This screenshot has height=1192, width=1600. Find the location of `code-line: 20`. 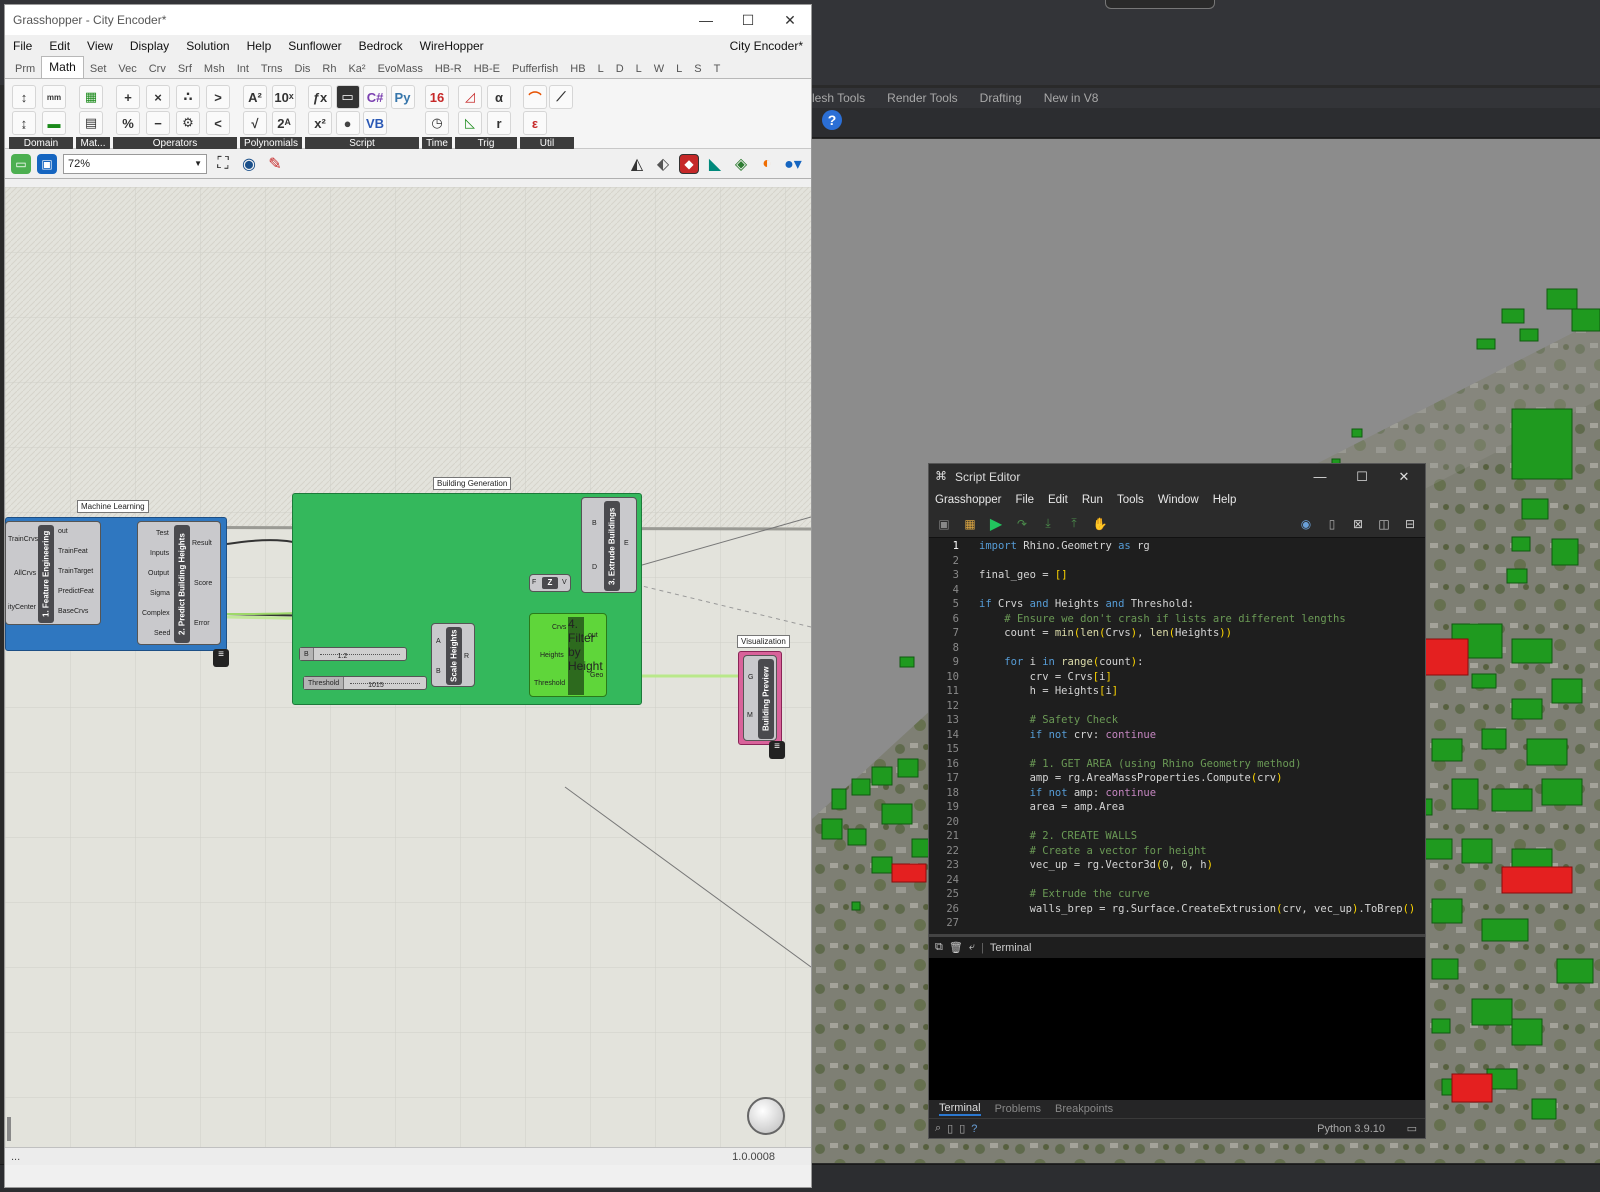

code-line: 20 is located at coordinates (1177, 822).